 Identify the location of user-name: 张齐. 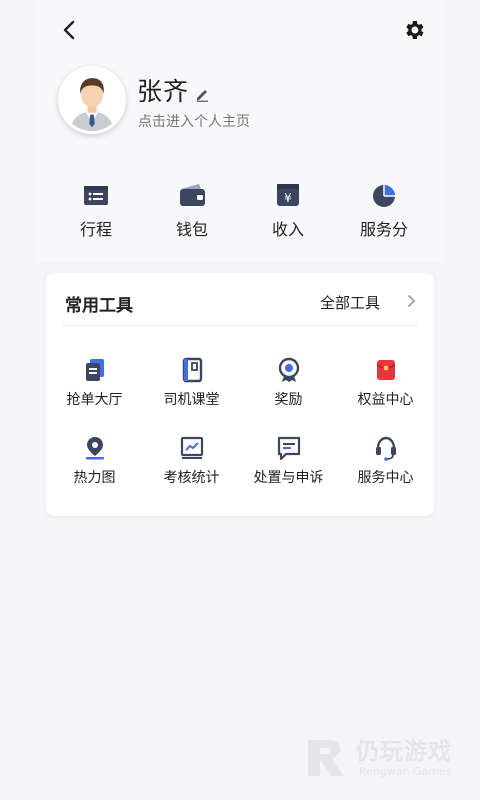
(163, 90).